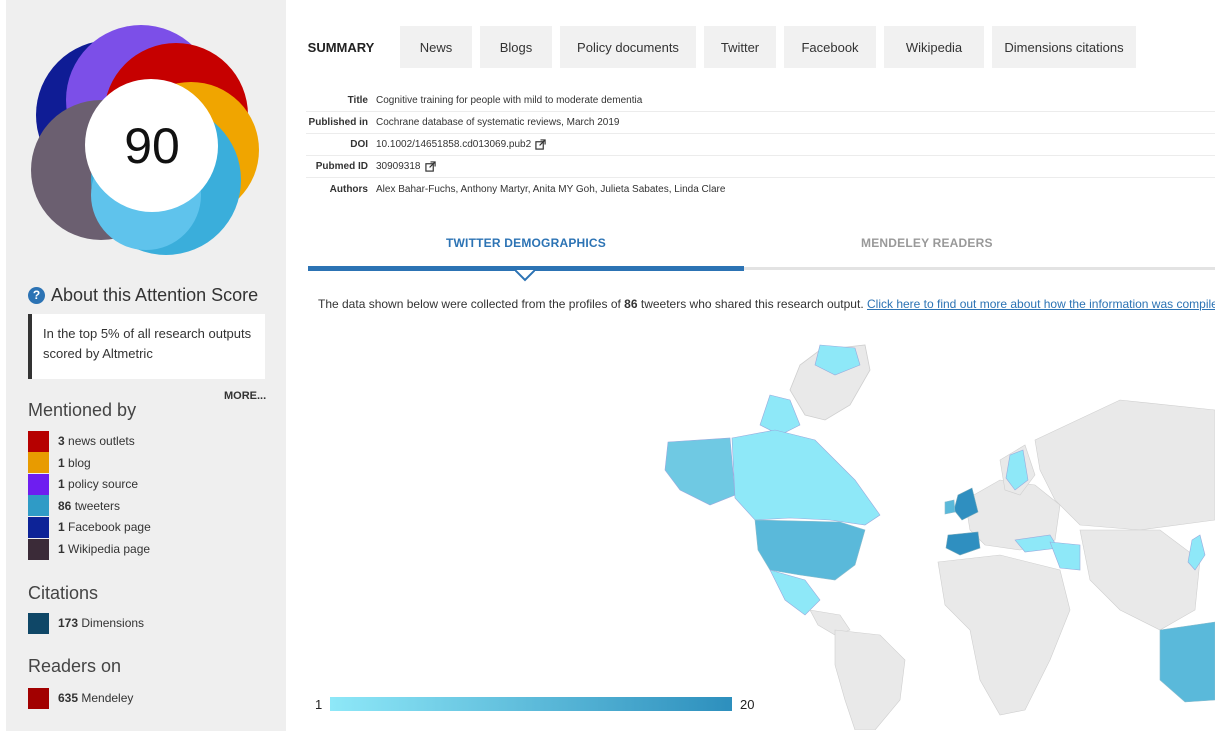  What do you see at coordinates (68, 623) in the screenshot?
I see `citation-count: 173` at bounding box center [68, 623].